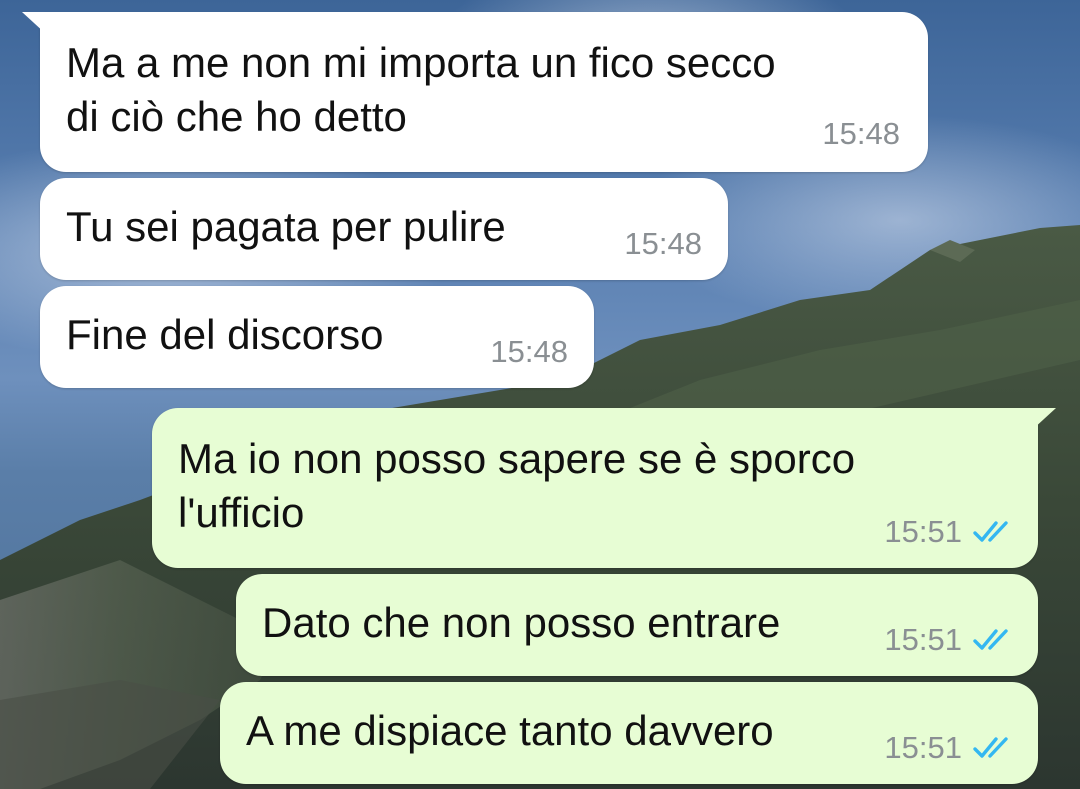 Image resolution: width=1080 pixels, height=789 pixels. I want to click on message-bubble-incoming: Fine del discorso 15:48, so click(317, 337).